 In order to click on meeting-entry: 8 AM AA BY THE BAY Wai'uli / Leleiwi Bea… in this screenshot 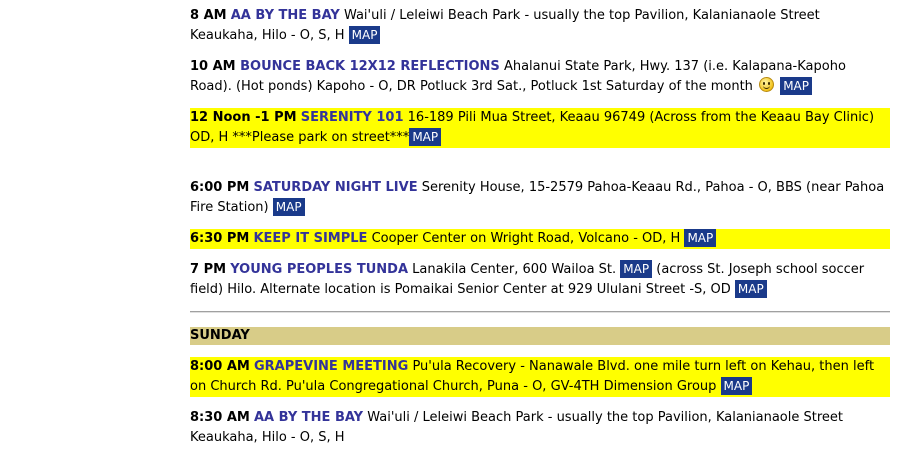, I will do `click(540, 26)`.